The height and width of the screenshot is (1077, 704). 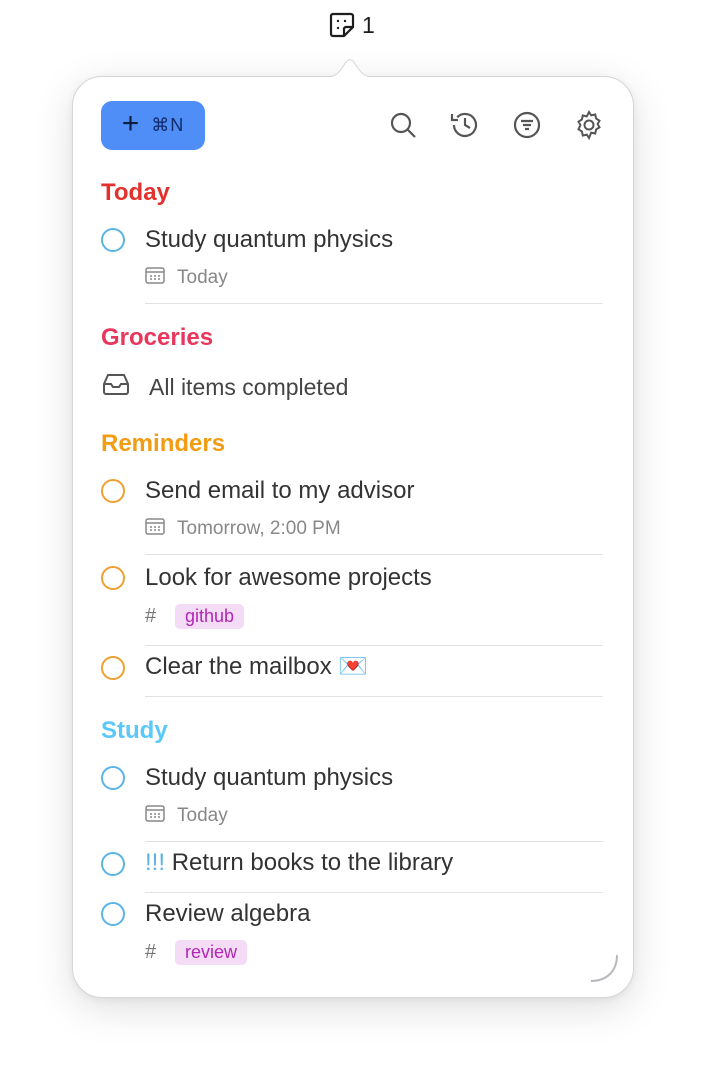 What do you see at coordinates (257, 666) in the screenshot?
I see `item-title: Clear the mailbox 💌` at bounding box center [257, 666].